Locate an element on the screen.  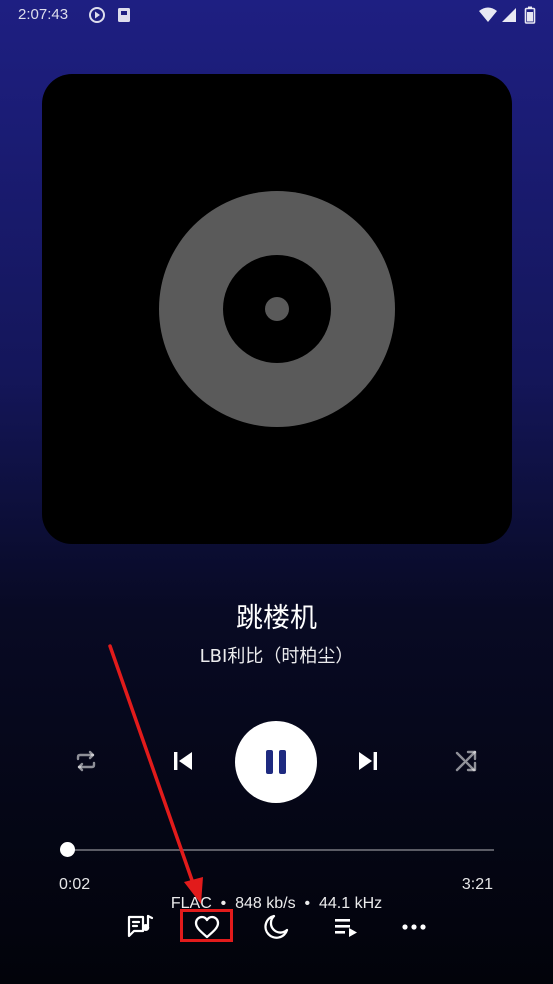
repeat-icon is located at coordinates (86, 761).